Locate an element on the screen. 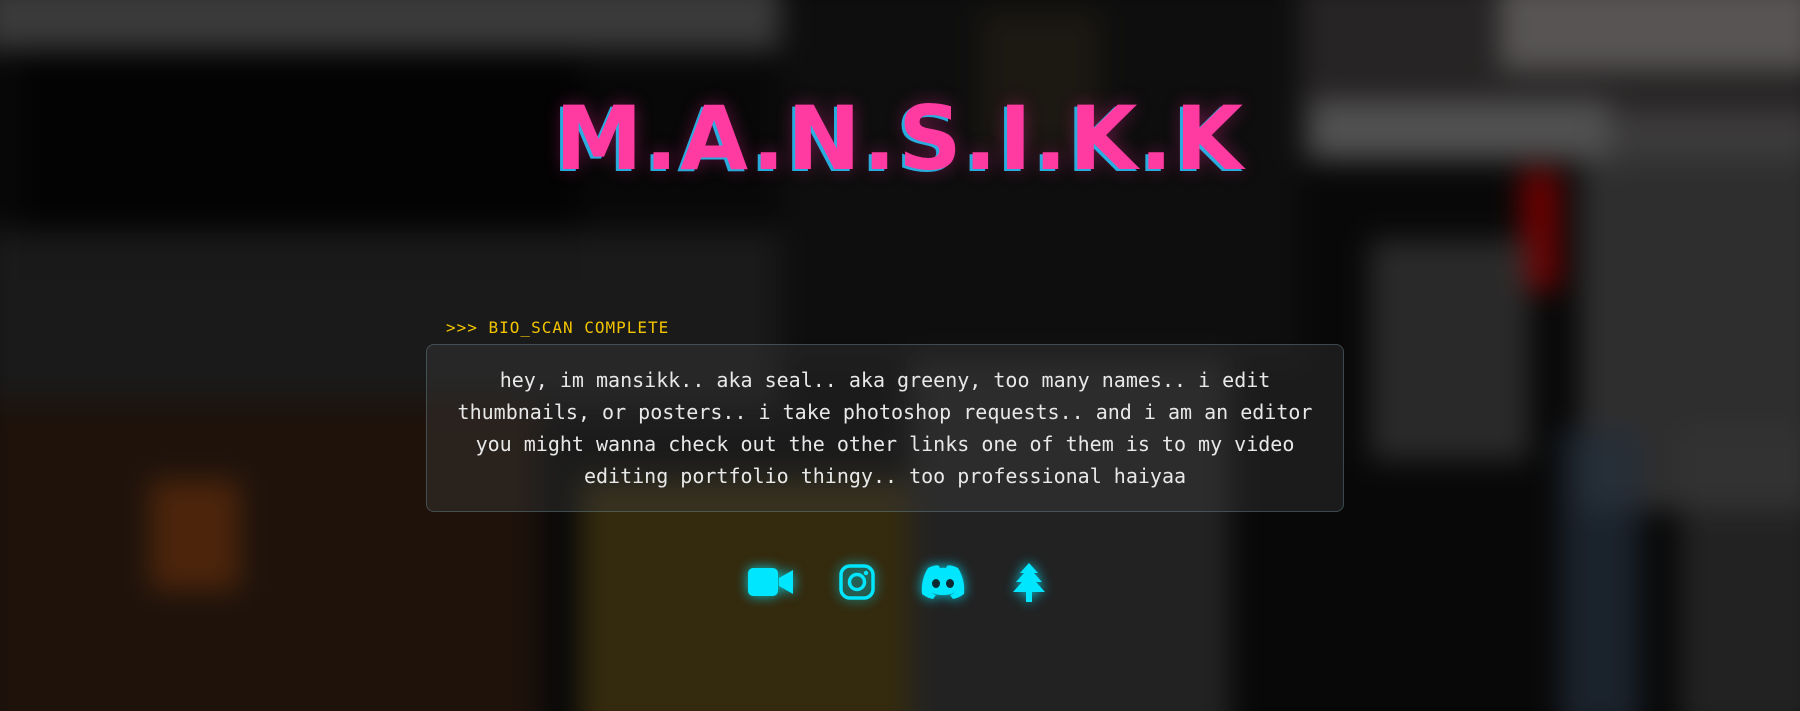  social-links is located at coordinates (900, 582).